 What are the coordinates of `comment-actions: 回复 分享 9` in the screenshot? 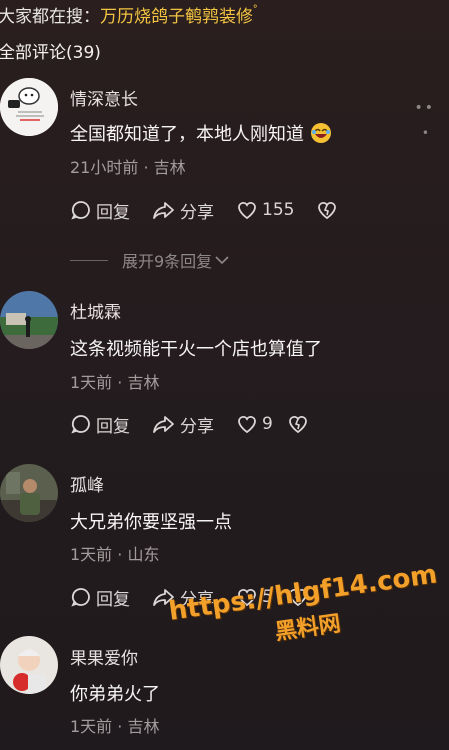 It's located at (189, 424).